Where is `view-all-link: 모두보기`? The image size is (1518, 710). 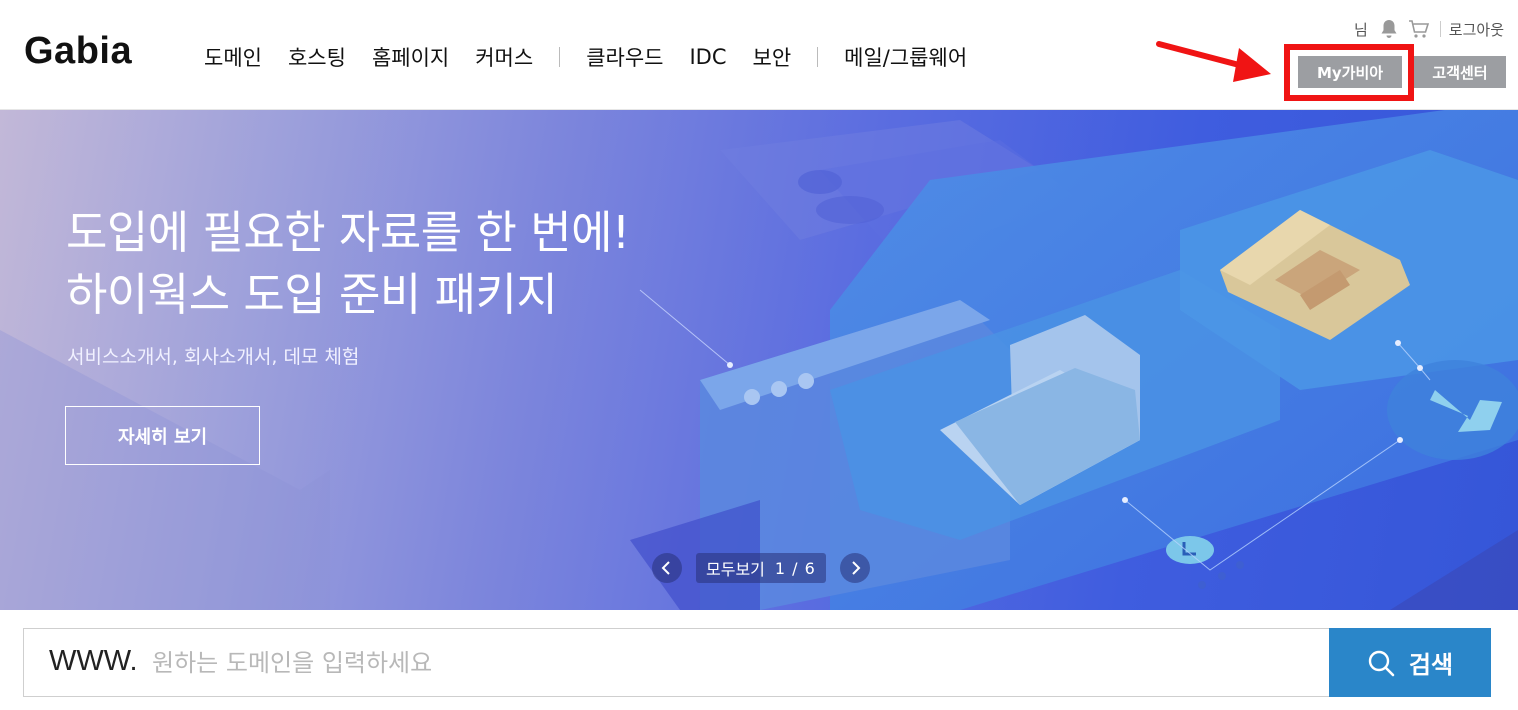 view-all-link: 모두보기 is located at coordinates (735, 568).